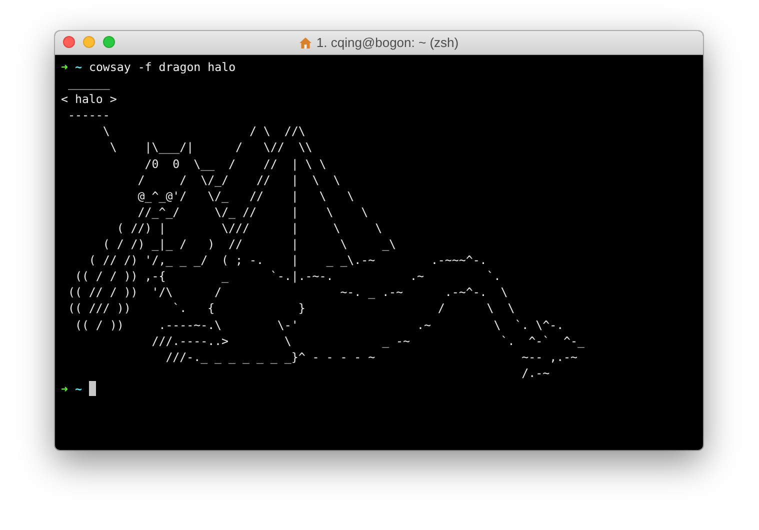  What do you see at coordinates (88, 115) in the screenshot?
I see `output-line: ------` at bounding box center [88, 115].